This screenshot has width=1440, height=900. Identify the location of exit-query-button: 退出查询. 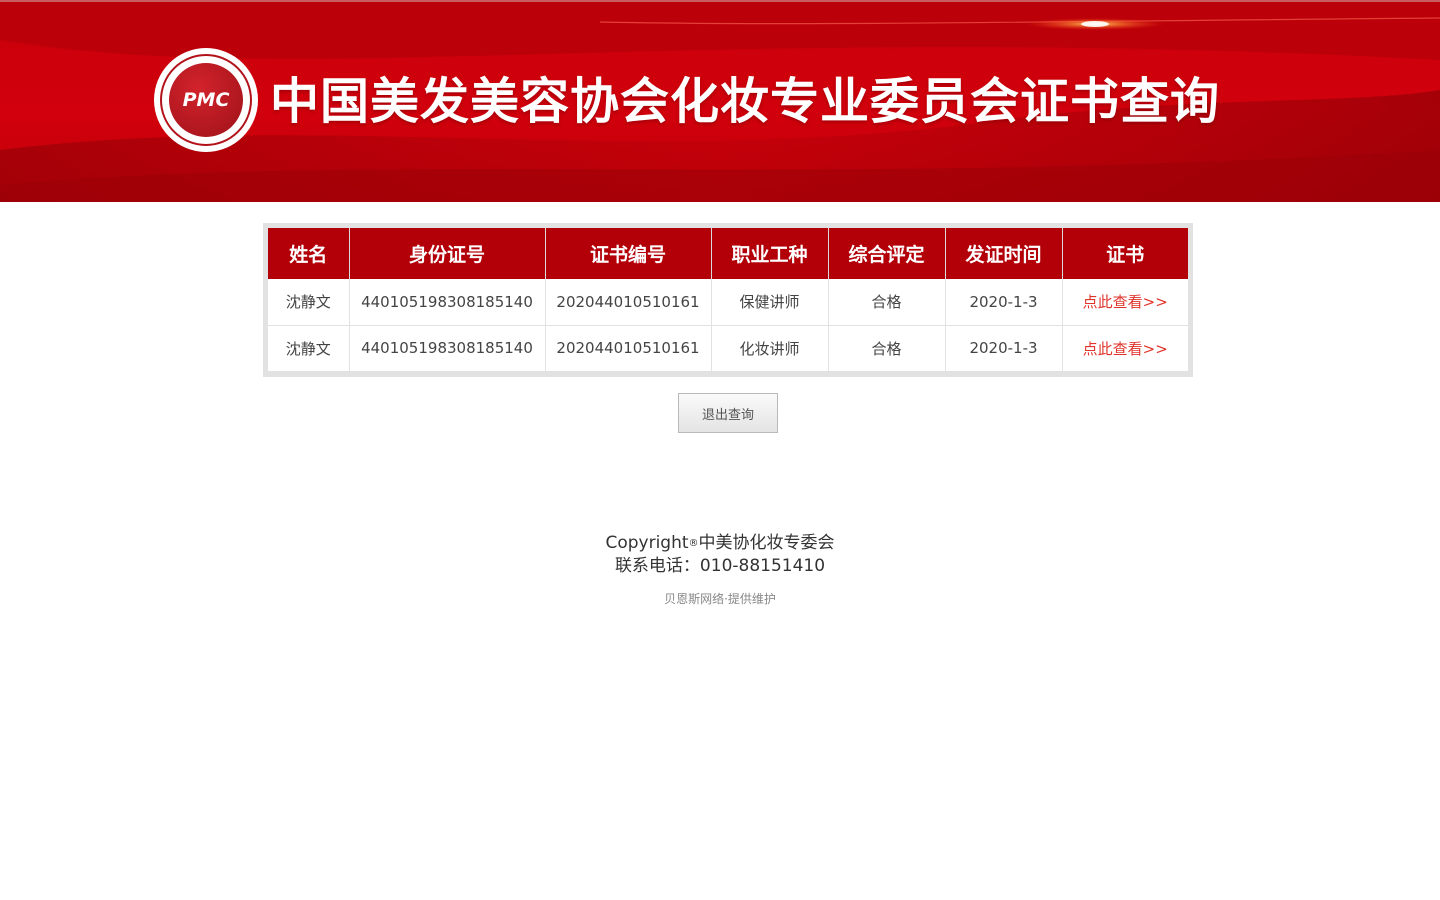
(728, 413).